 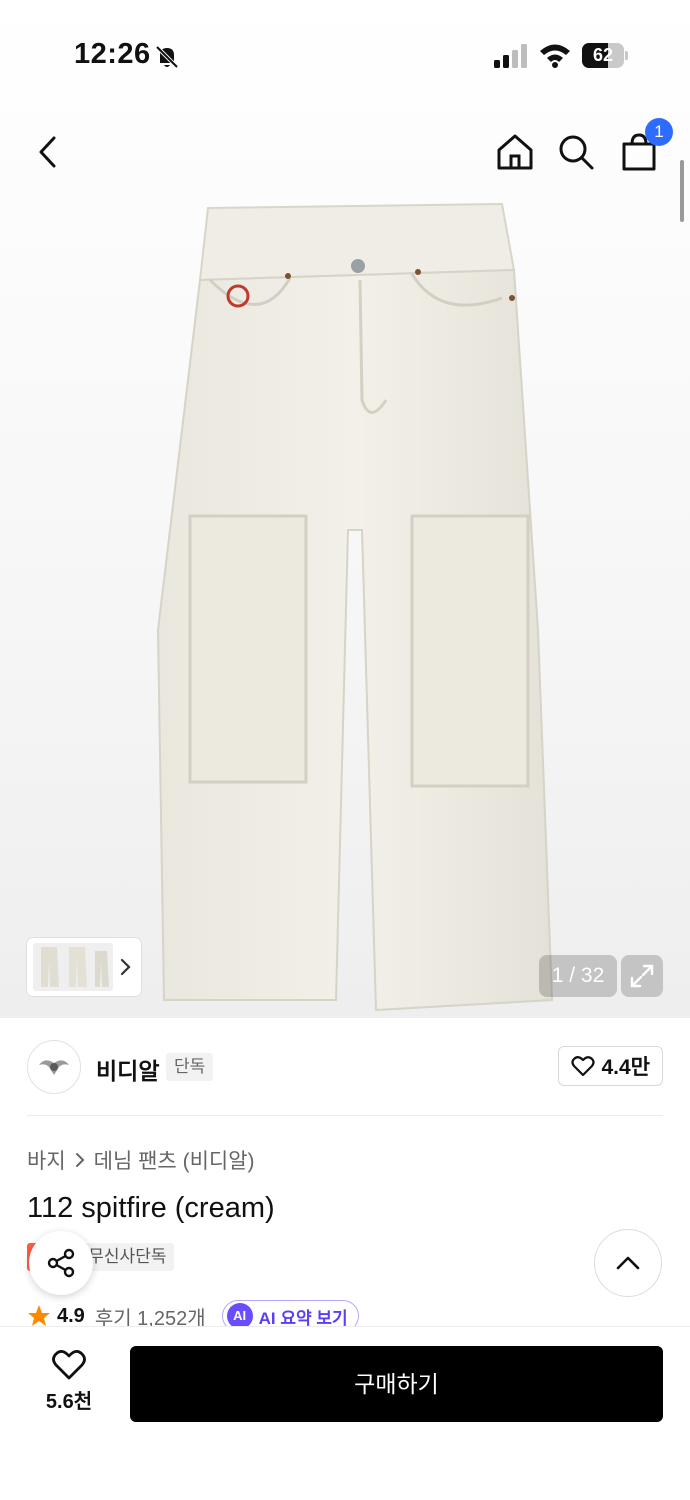 I want to click on wishlist-button: 5.6천, so click(x=69, y=1385).